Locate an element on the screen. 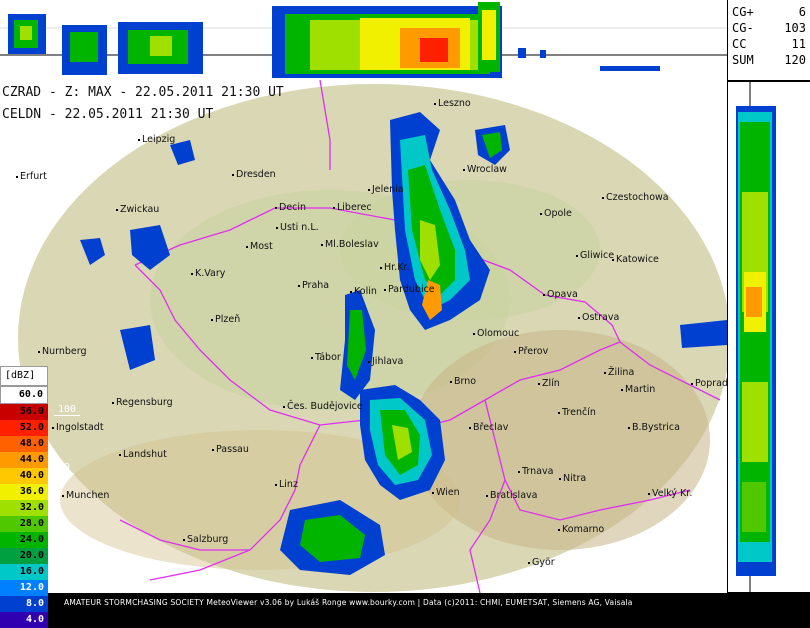  city-label: Komarno is located at coordinates (581, 529).